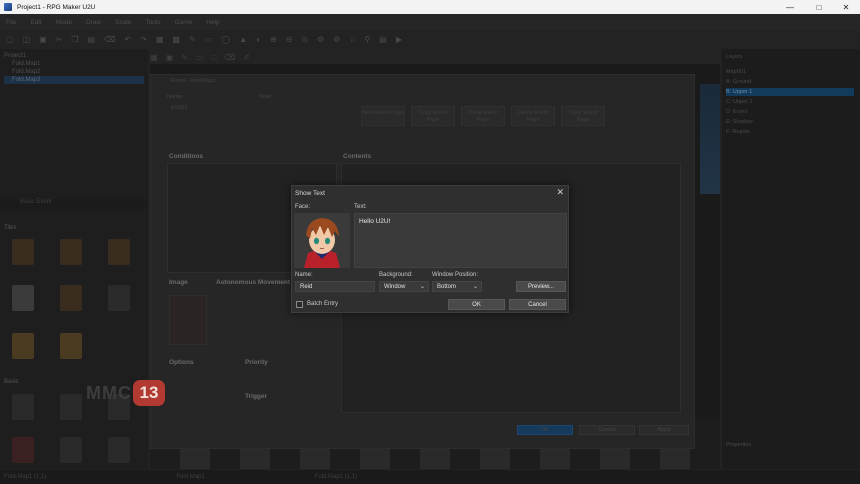 Image resolution: width=860 pixels, height=484 pixels. Describe the element at coordinates (273, 39) in the screenshot. I see `zoom-in-icon: ⊕` at that location.